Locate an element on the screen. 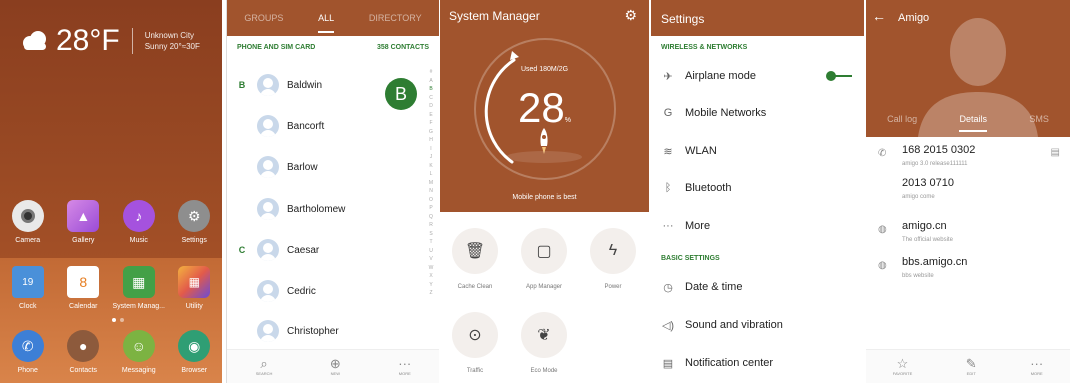  contact-row: Cedric is located at coordinates (327, 291).